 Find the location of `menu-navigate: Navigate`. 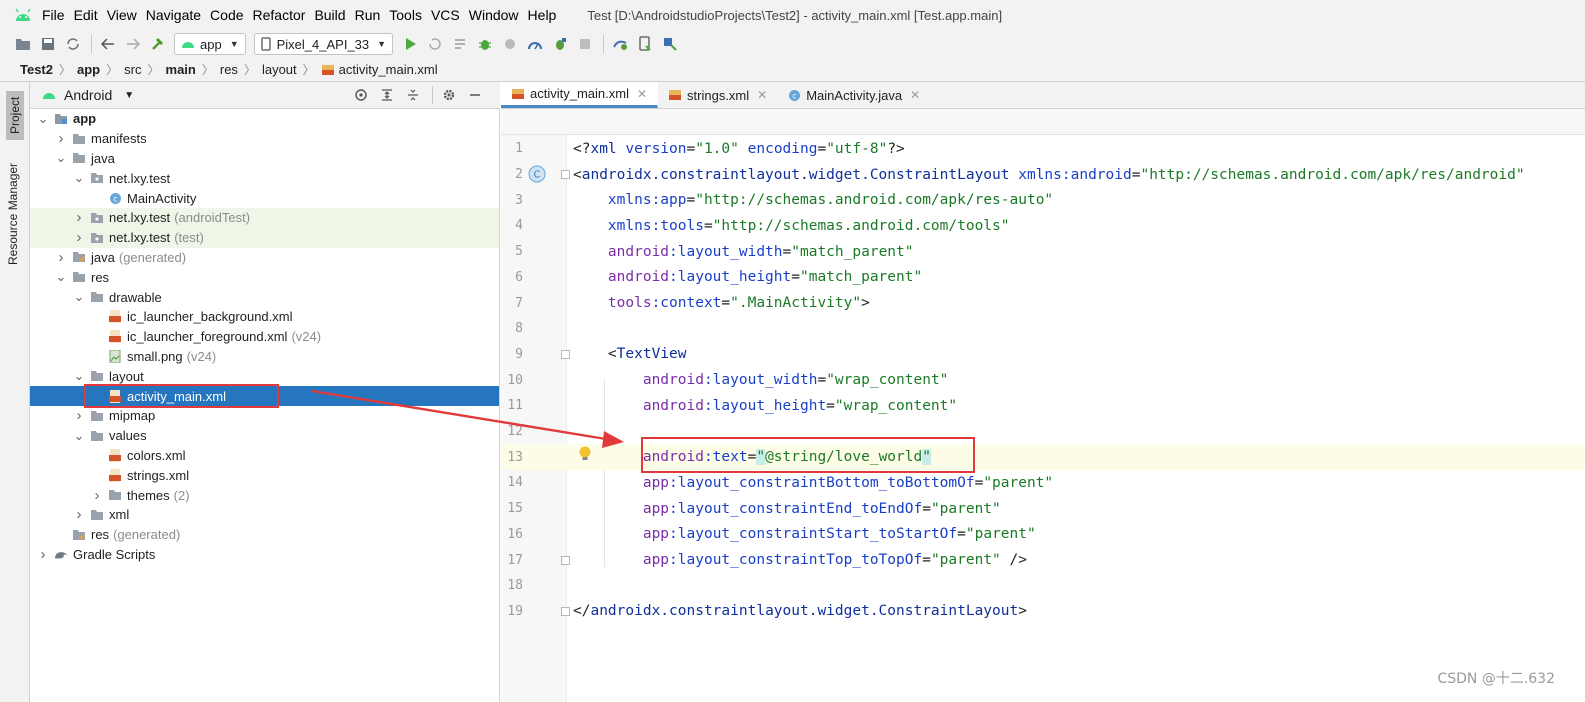

menu-navigate: Navigate is located at coordinates (173, 15).